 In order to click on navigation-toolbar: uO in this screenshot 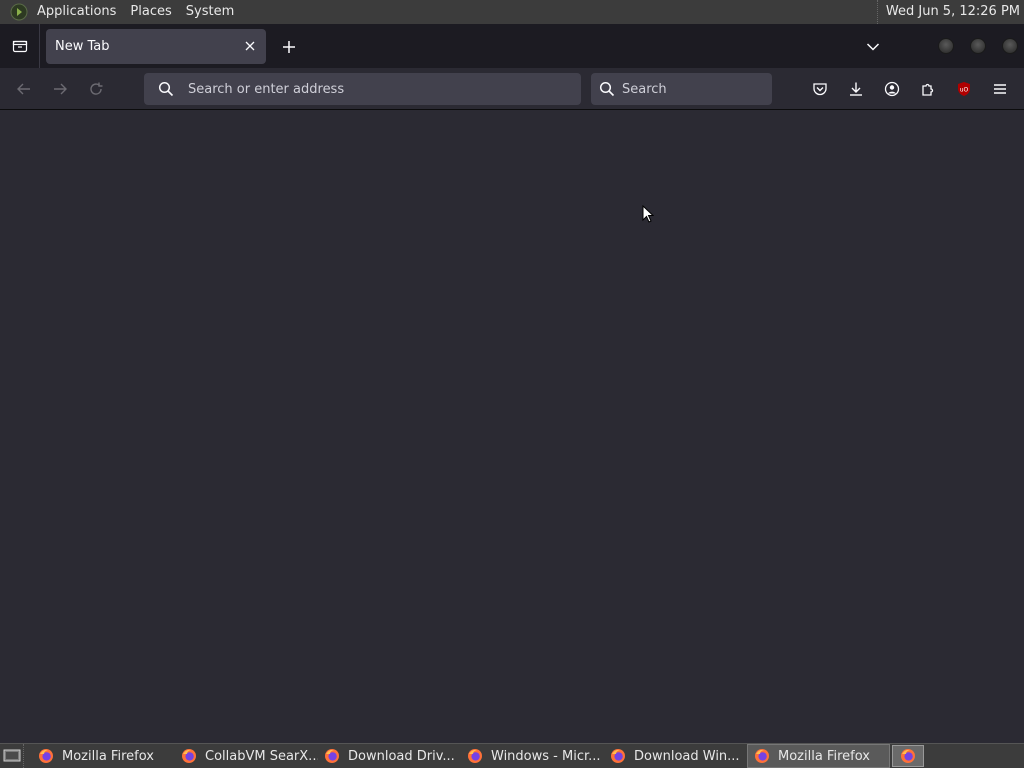, I will do `click(512, 89)`.